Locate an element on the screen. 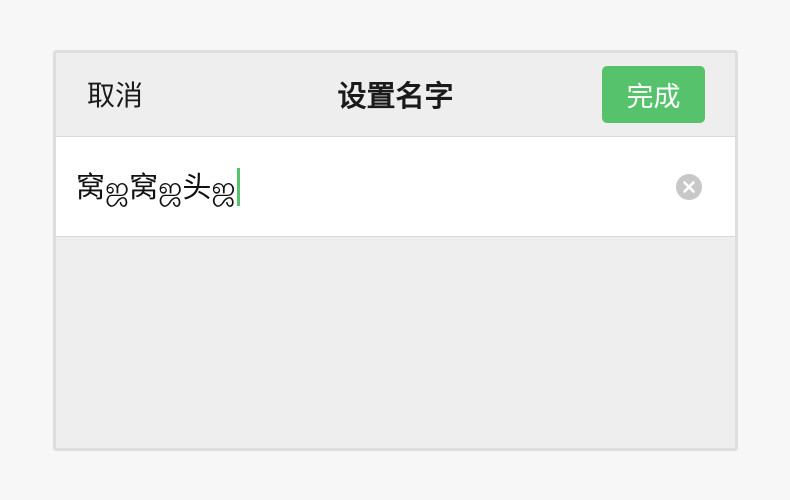  done-button: 完成 is located at coordinates (653, 94).